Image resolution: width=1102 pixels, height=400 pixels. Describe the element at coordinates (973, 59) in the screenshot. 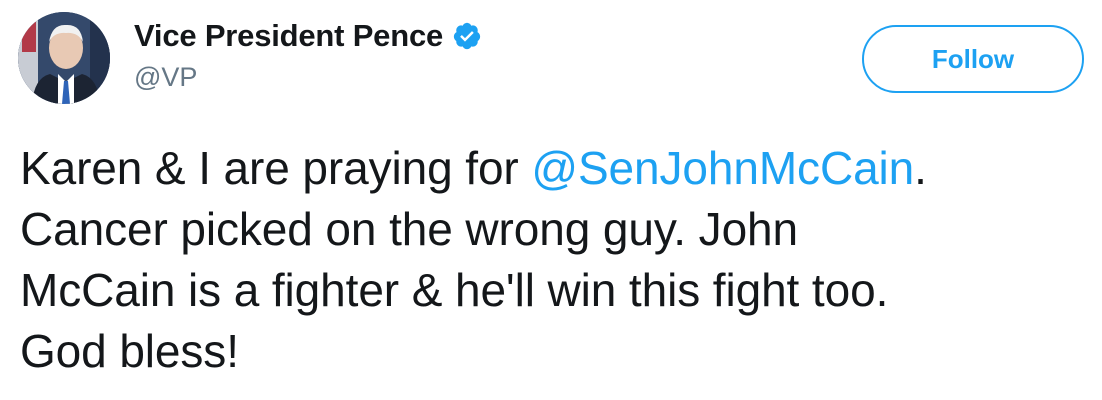

I see `follow-button: Follow` at that location.